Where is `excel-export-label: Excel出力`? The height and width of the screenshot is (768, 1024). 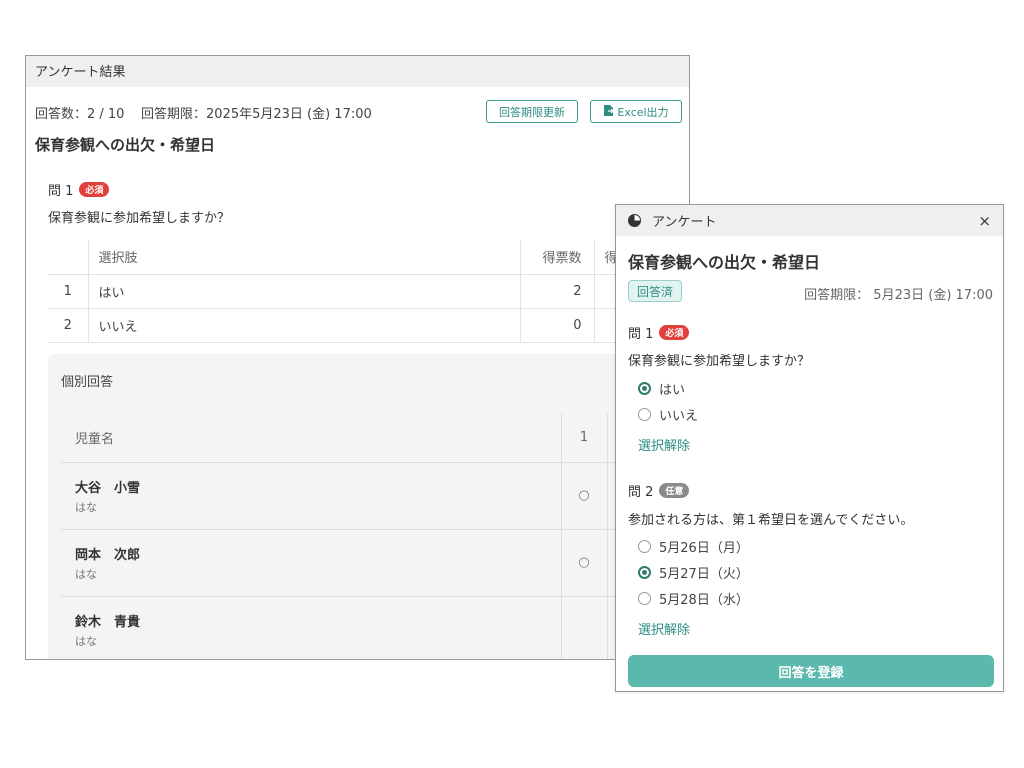
excel-export-label: Excel出力 is located at coordinates (643, 112).